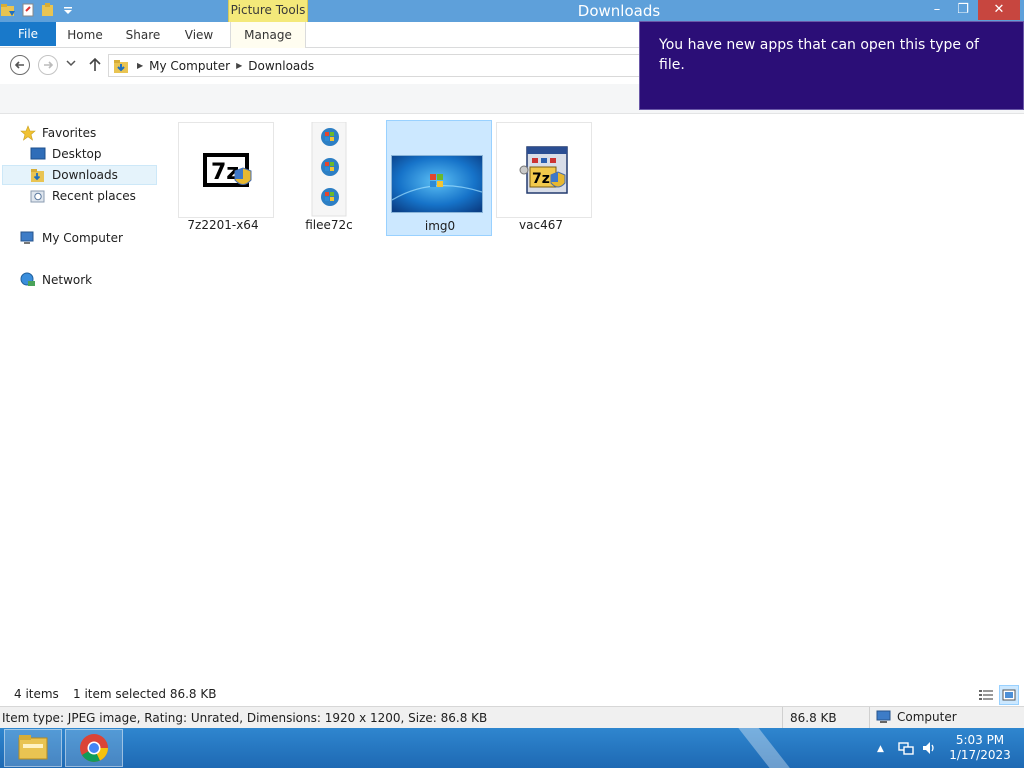  What do you see at coordinates (28, 133) in the screenshot?
I see `star-icon` at bounding box center [28, 133].